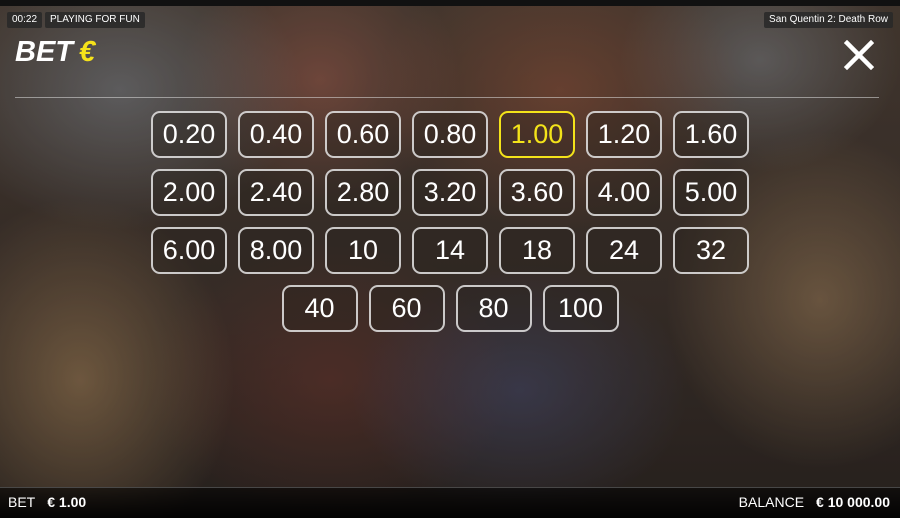 This screenshot has width=900, height=518. Describe the element at coordinates (624, 134) in the screenshot. I see `bet-option: 1.20` at that location.